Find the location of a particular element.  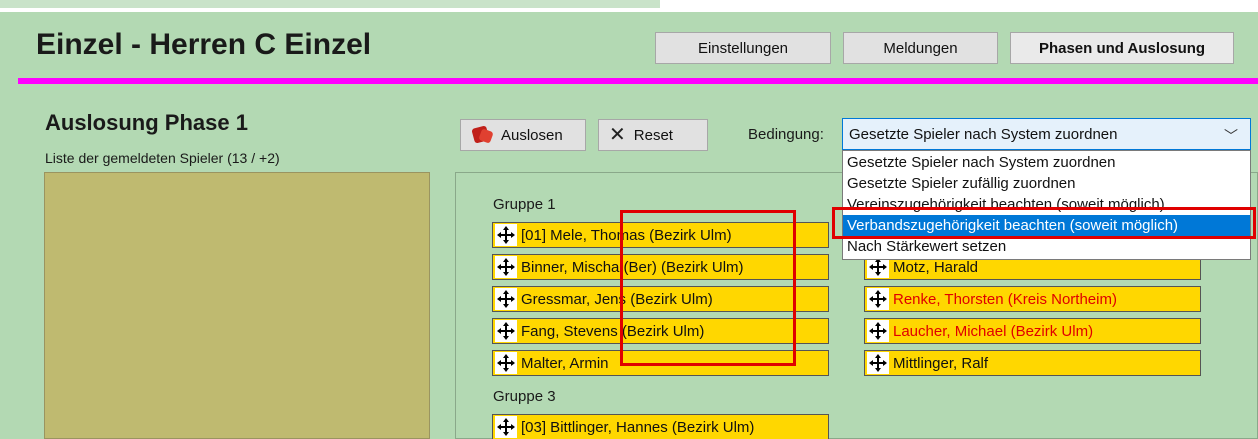

draw-button-label: Auslosen is located at coordinates (532, 135).